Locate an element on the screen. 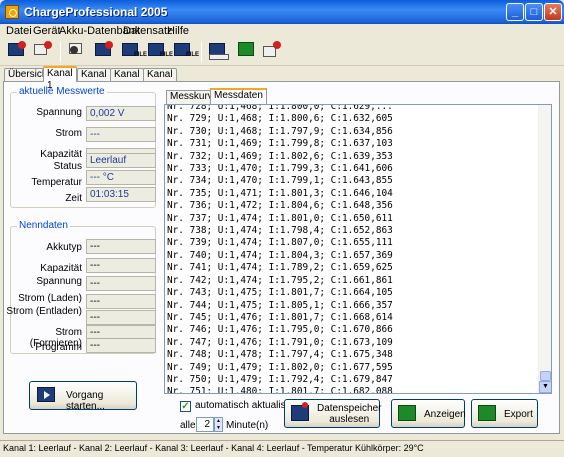 The width and height of the screenshot is (564, 457). close-button: ✕ is located at coordinates (553, 12).